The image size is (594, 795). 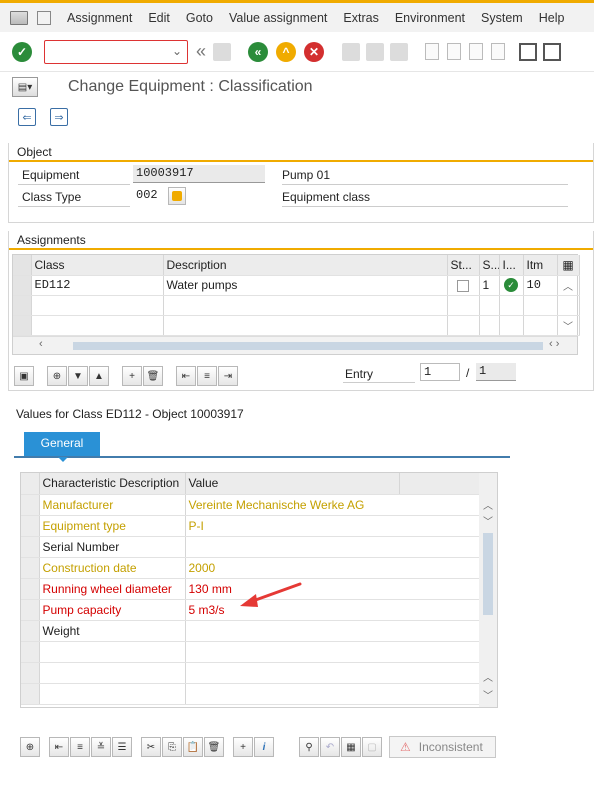 What do you see at coordinates (278, 18) in the screenshot?
I see `menu-value-assignment: Value assignment` at bounding box center [278, 18].